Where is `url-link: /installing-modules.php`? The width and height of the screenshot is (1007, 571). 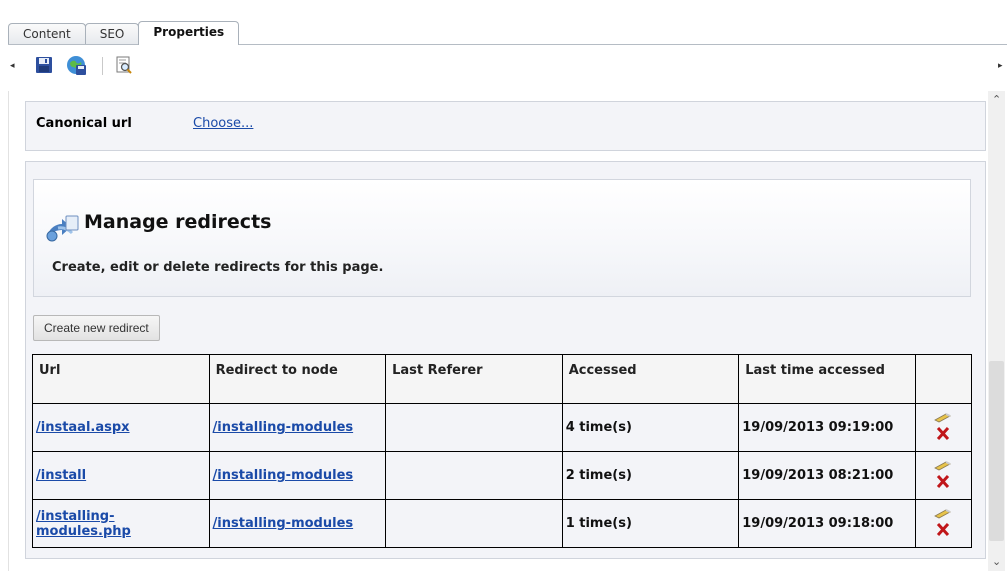
url-link: /installing-modules.php is located at coordinates (83, 524).